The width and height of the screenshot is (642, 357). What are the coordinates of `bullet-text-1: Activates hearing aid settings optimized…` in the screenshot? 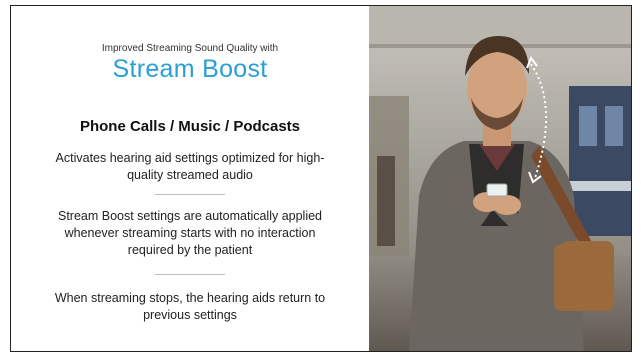 It's located at (190, 166).